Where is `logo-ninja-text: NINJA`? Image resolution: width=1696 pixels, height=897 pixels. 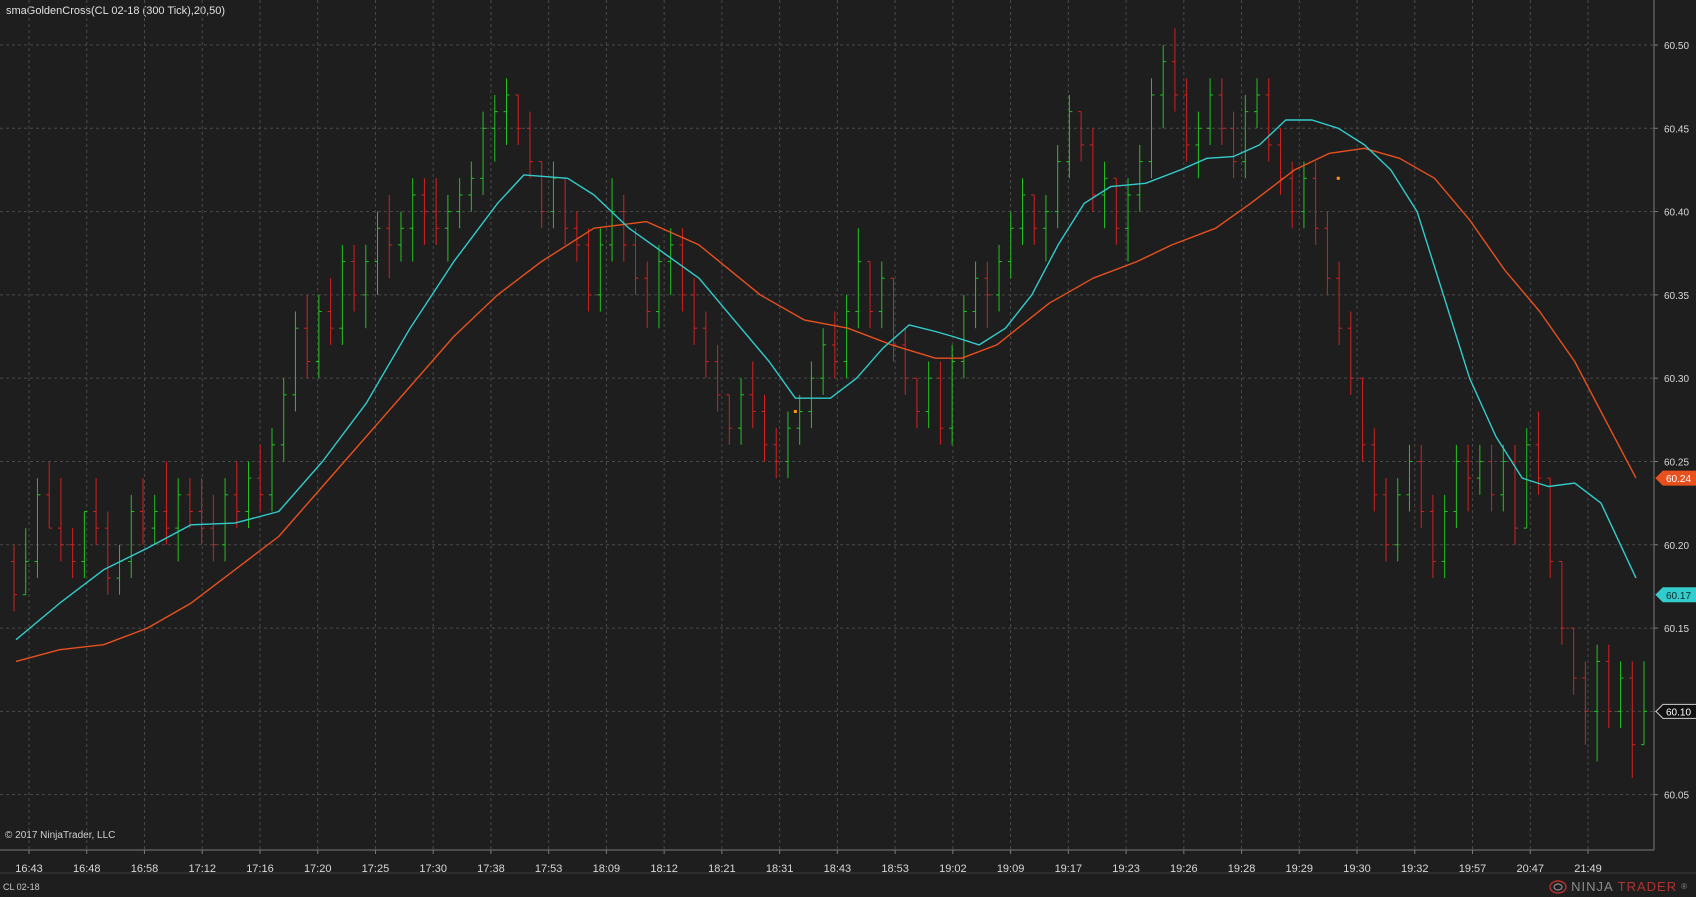
logo-ninja-text: NINJA is located at coordinates (1592, 886).